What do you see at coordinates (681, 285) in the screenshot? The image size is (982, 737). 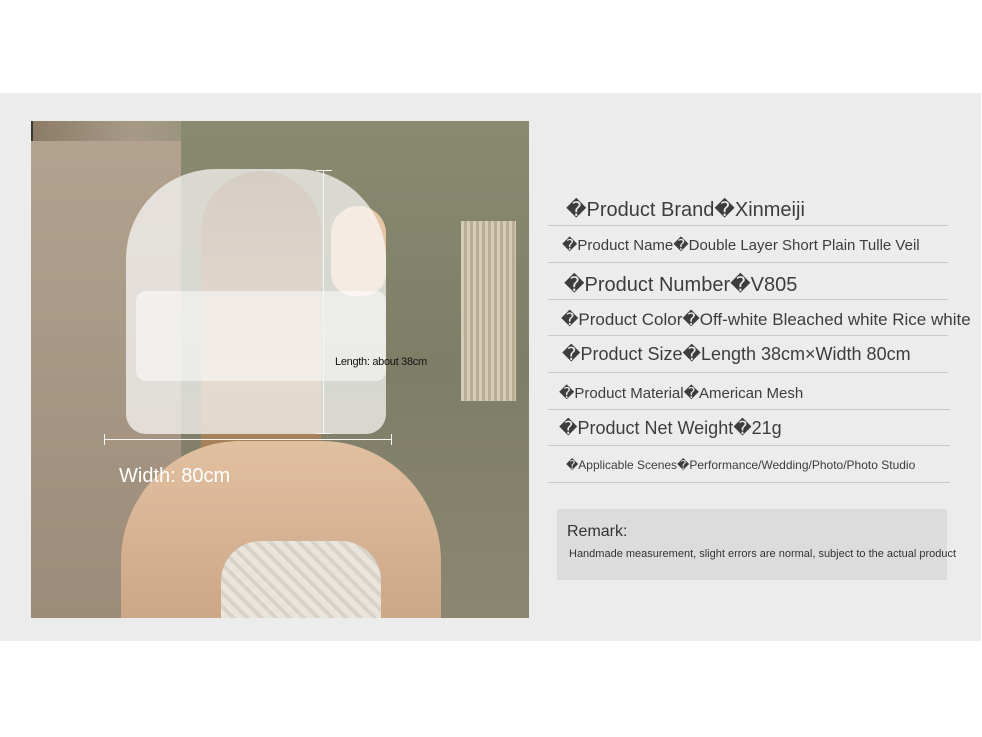 I see `spec-number: �Product Number�V805` at bounding box center [681, 285].